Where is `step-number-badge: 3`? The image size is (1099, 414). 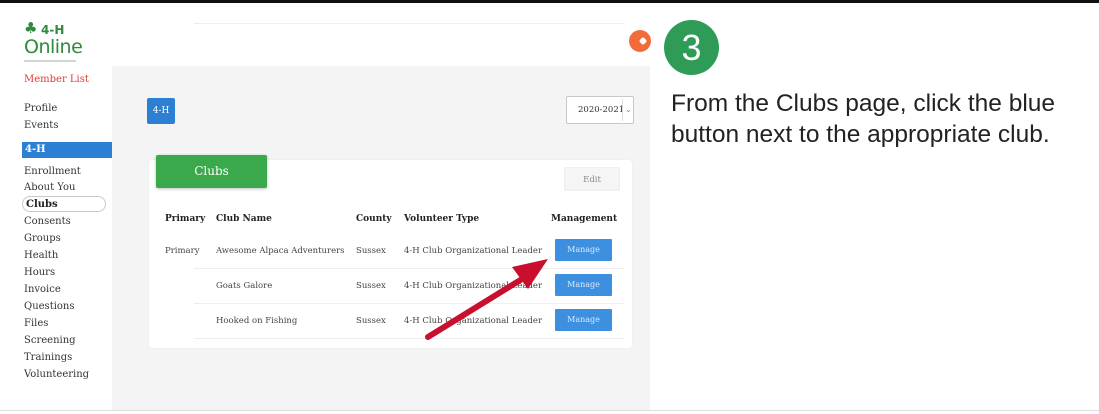 step-number-badge: 3 is located at coordinates (691, 47).